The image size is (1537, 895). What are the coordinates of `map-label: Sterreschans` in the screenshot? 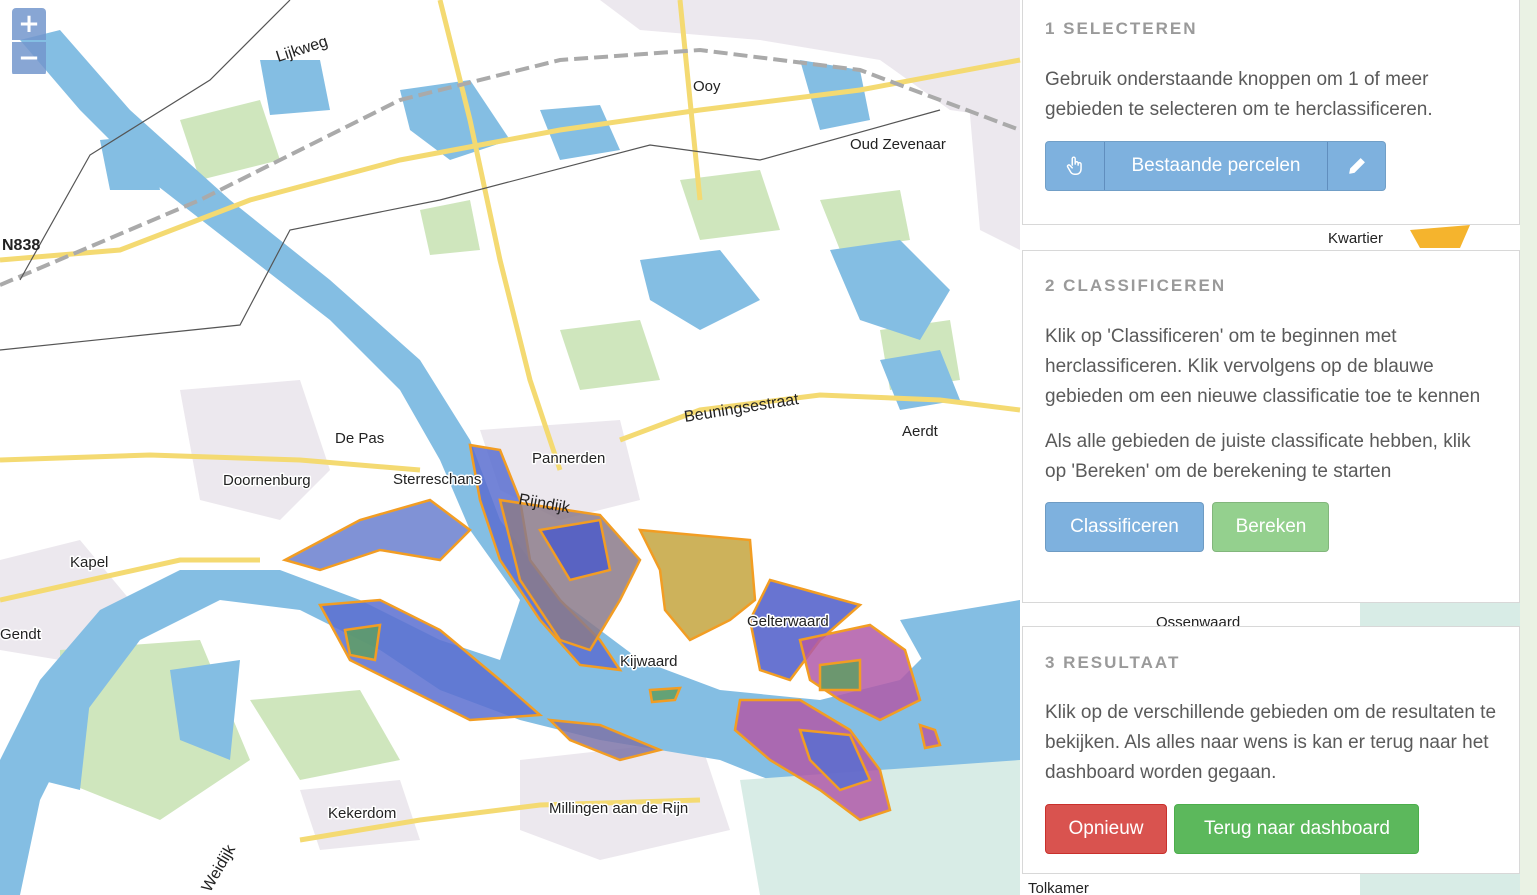 It's located at (437, 479).